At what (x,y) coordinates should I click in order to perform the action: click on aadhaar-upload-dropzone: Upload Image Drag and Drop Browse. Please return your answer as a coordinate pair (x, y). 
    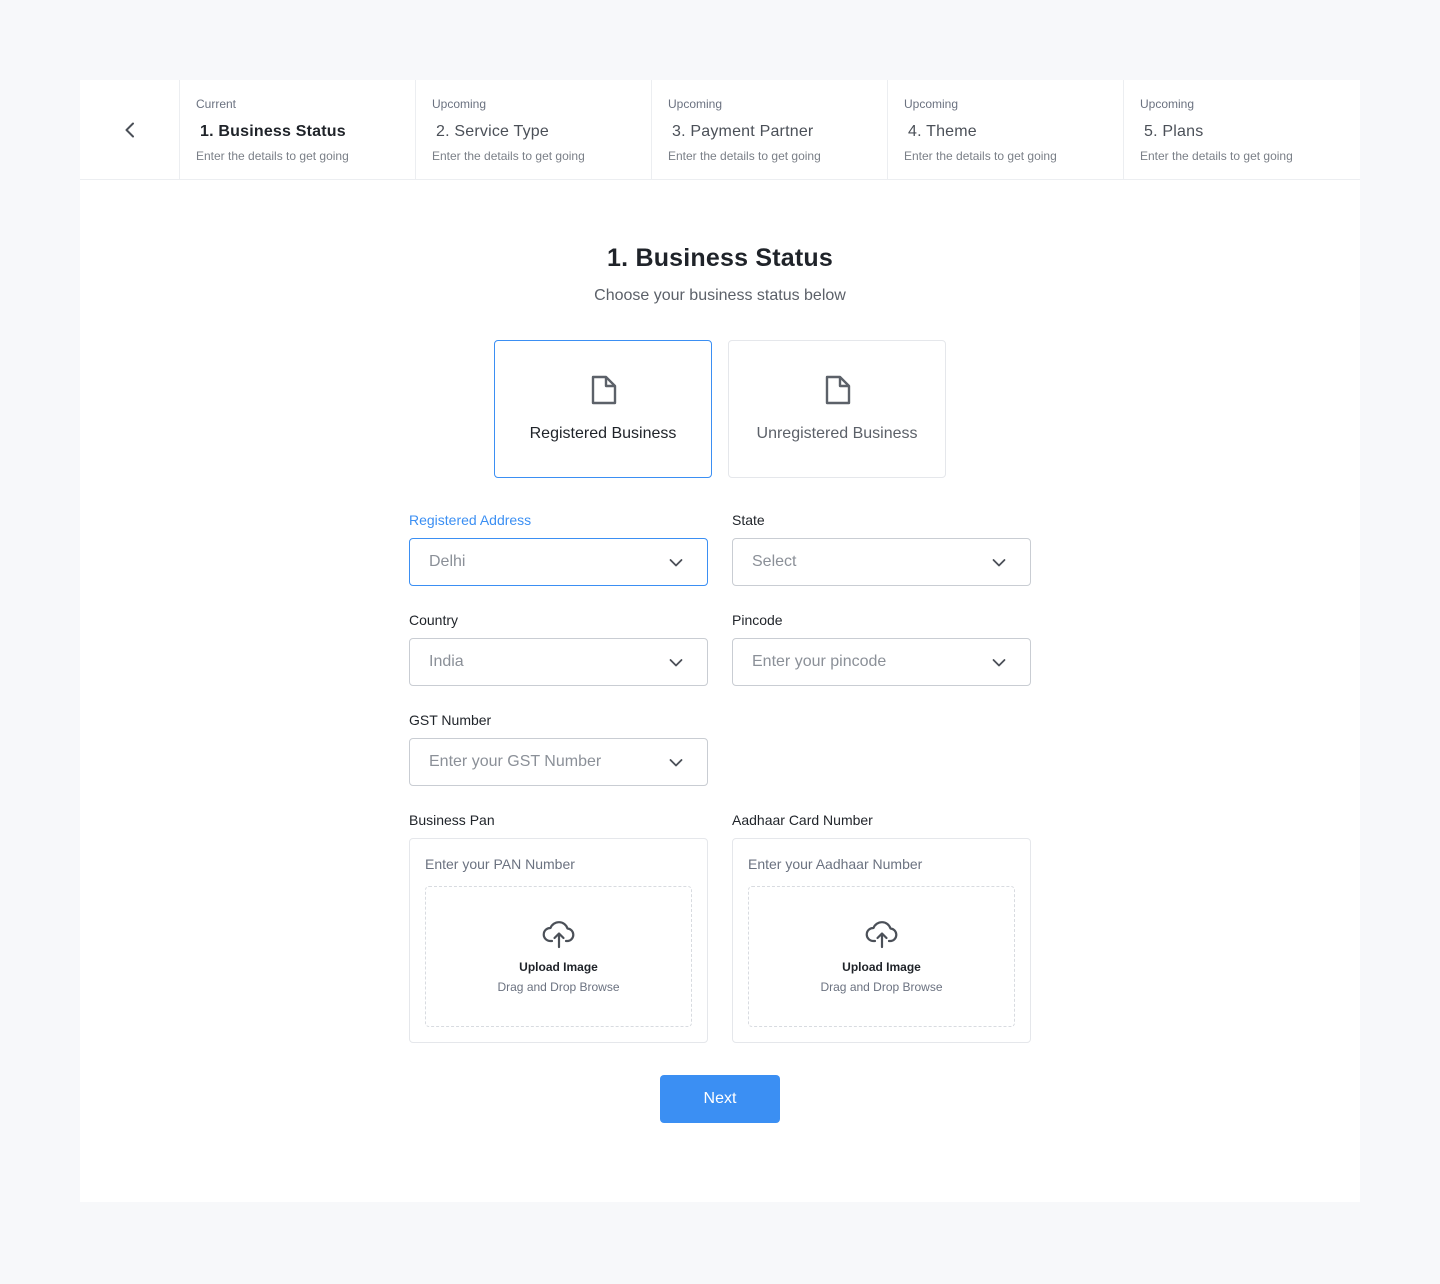
    Looking at the image, I should click on (881, 956).